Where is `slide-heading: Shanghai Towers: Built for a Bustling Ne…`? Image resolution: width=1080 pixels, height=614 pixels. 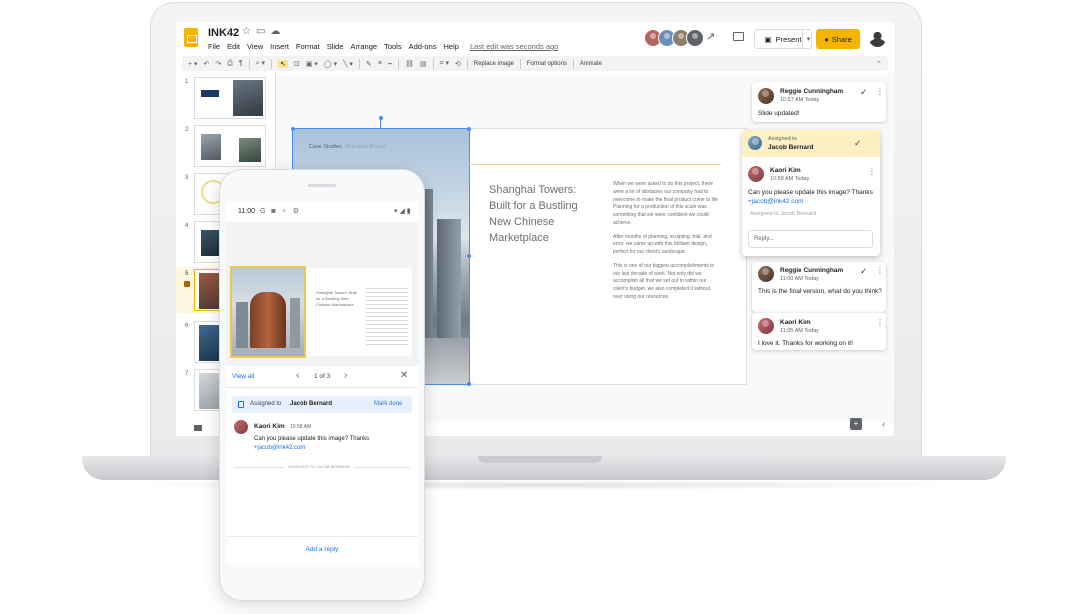
slide-heading: Shanghai Towers: Built for a Bustling Ne… is located at coordinates (542, 215).